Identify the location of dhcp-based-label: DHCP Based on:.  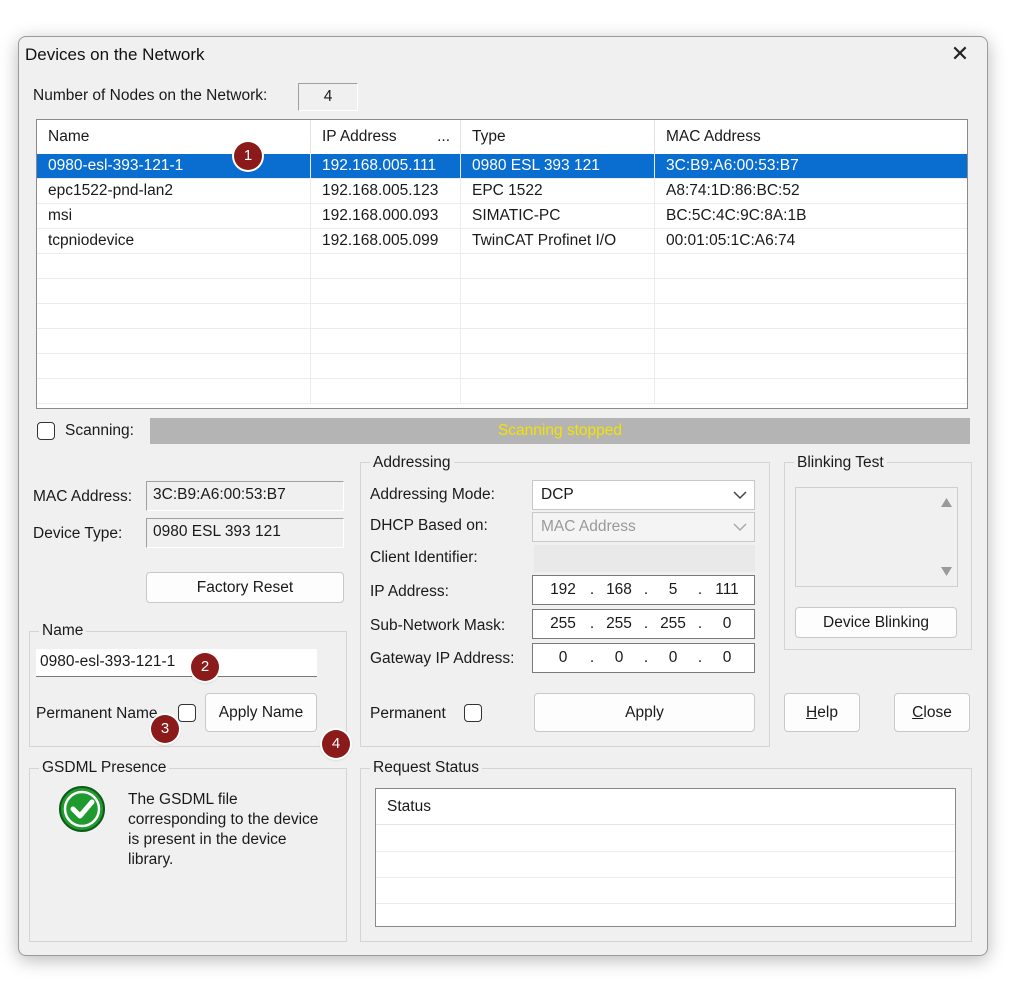
(429, 525).